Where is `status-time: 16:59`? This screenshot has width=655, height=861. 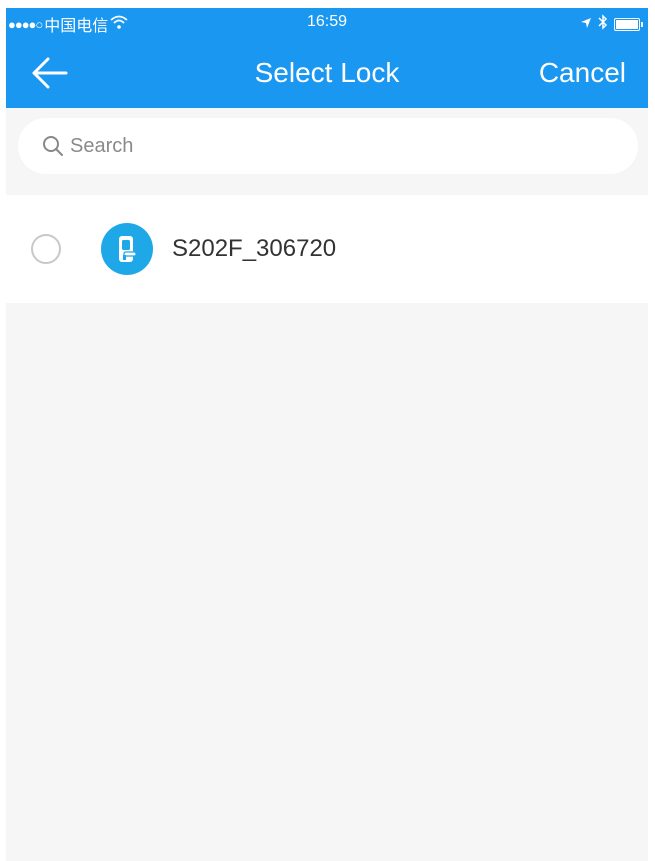
status-time: 16:59 is located at coordinates (327, 21).